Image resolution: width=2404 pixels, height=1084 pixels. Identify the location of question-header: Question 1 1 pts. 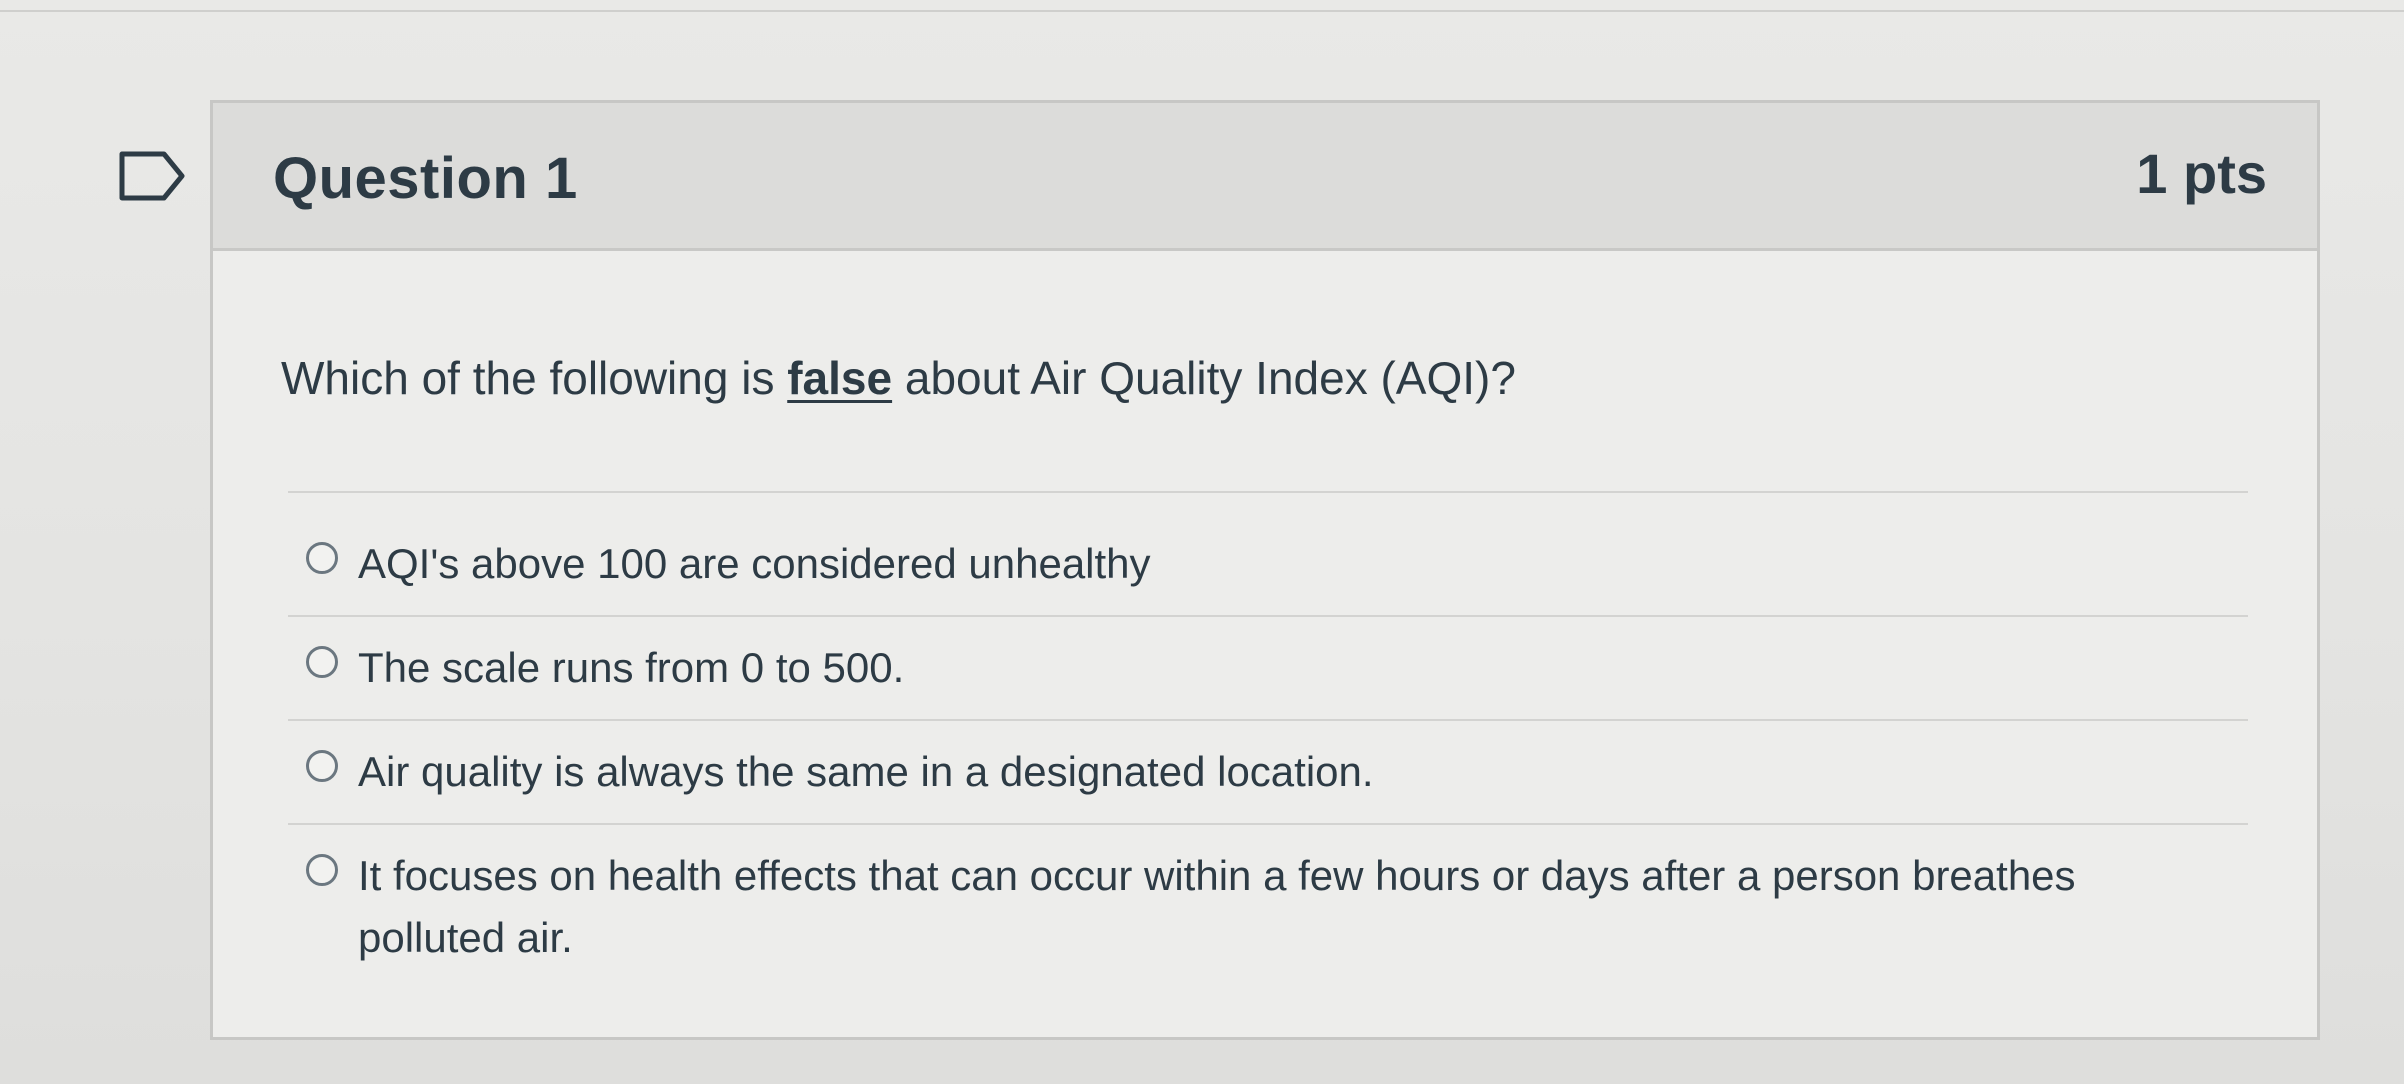
(1265, 177).